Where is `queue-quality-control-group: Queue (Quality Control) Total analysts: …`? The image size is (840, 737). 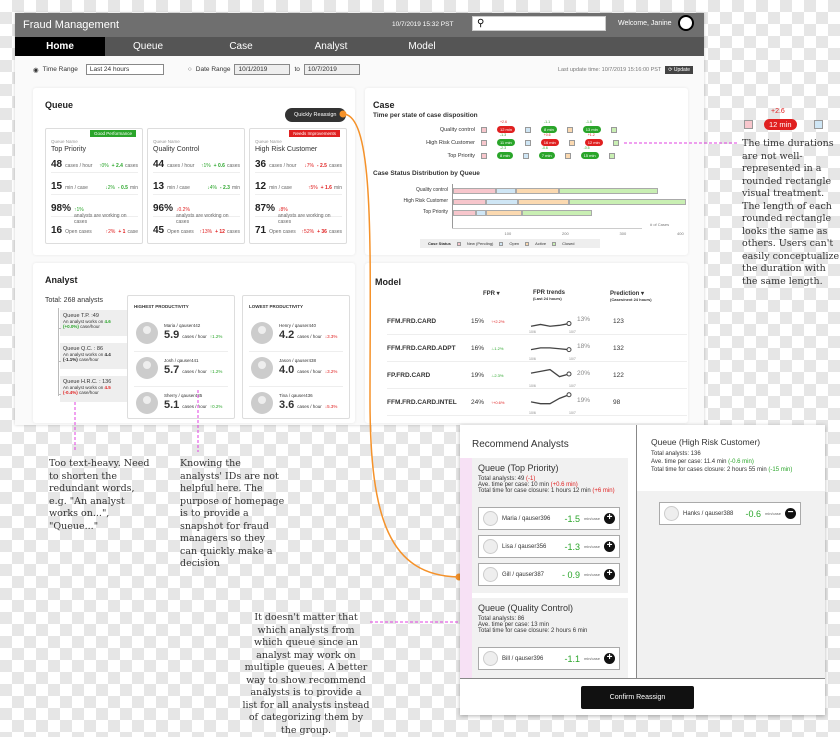
queue-quality-control-group: Queue (Quality Control) Total analysts: … is located at coordinates (550, 638).